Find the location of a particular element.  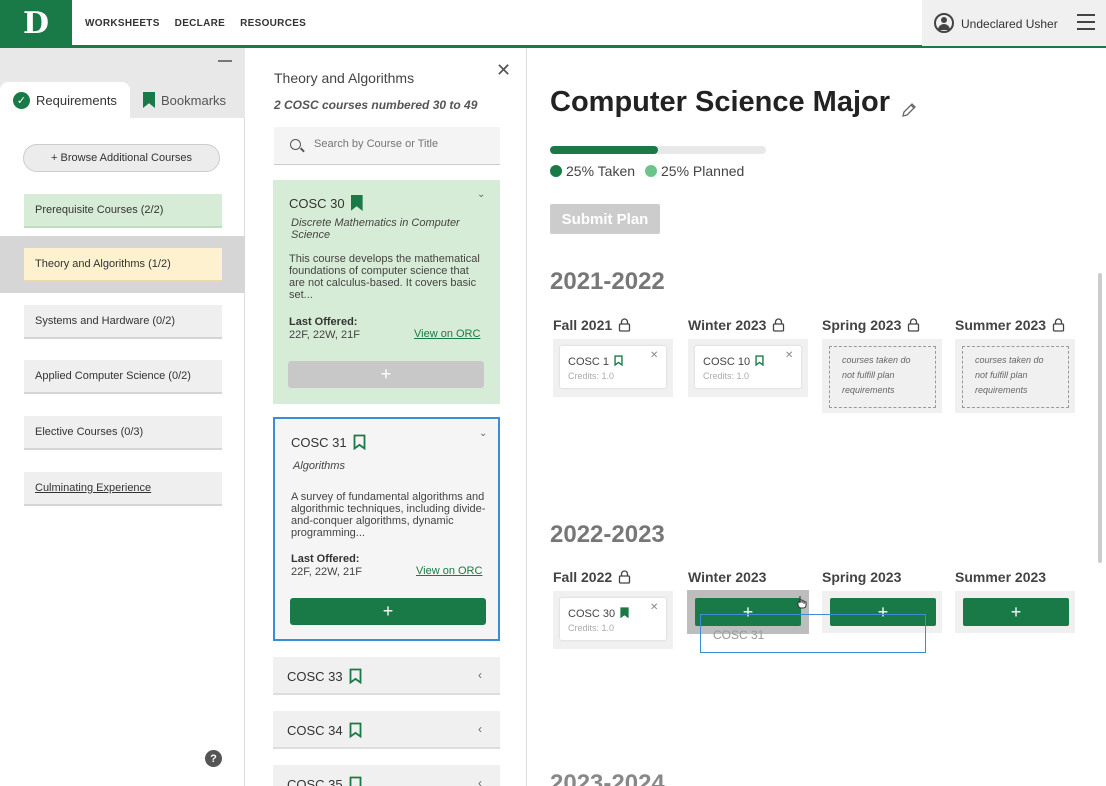

close-icon: ✕ is located at coordinates (503, 70).